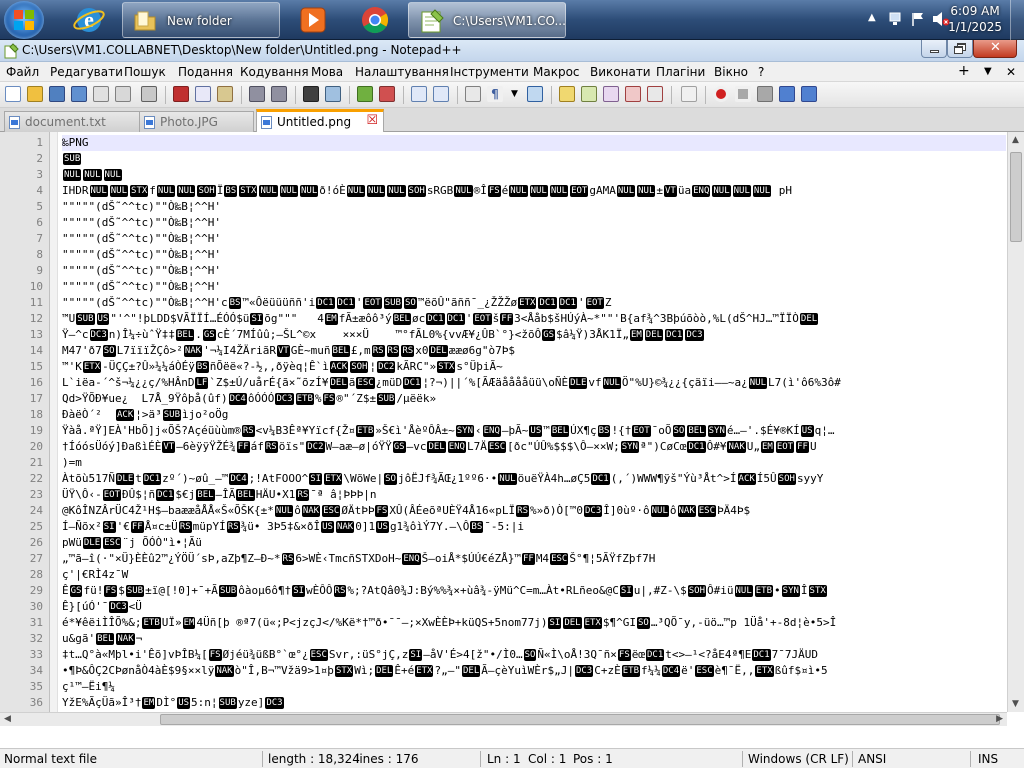 This screenshot has height=768, width=1024. I want to click on text-line: )=m, so click(534, 463).